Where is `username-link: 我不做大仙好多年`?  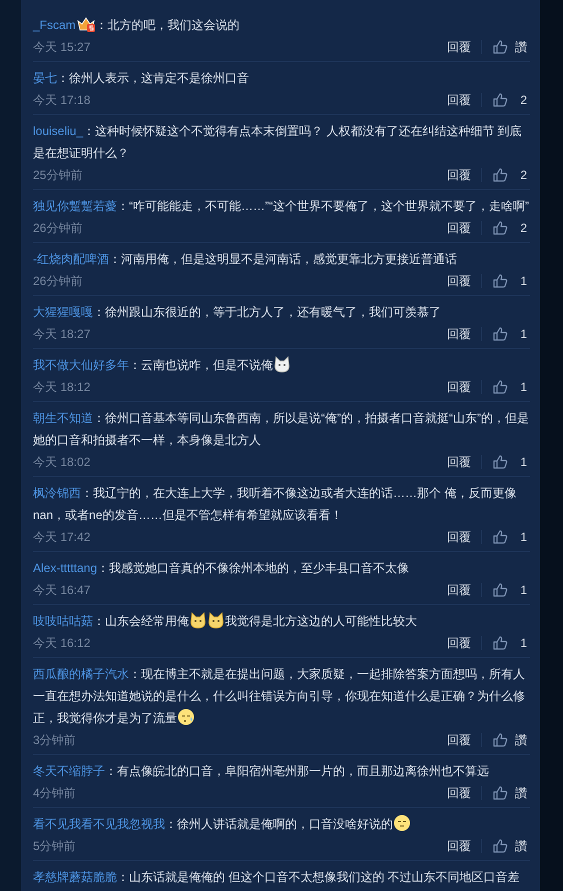 username-link: 我不做大仙好多年 is located at coordinates (81, 365).